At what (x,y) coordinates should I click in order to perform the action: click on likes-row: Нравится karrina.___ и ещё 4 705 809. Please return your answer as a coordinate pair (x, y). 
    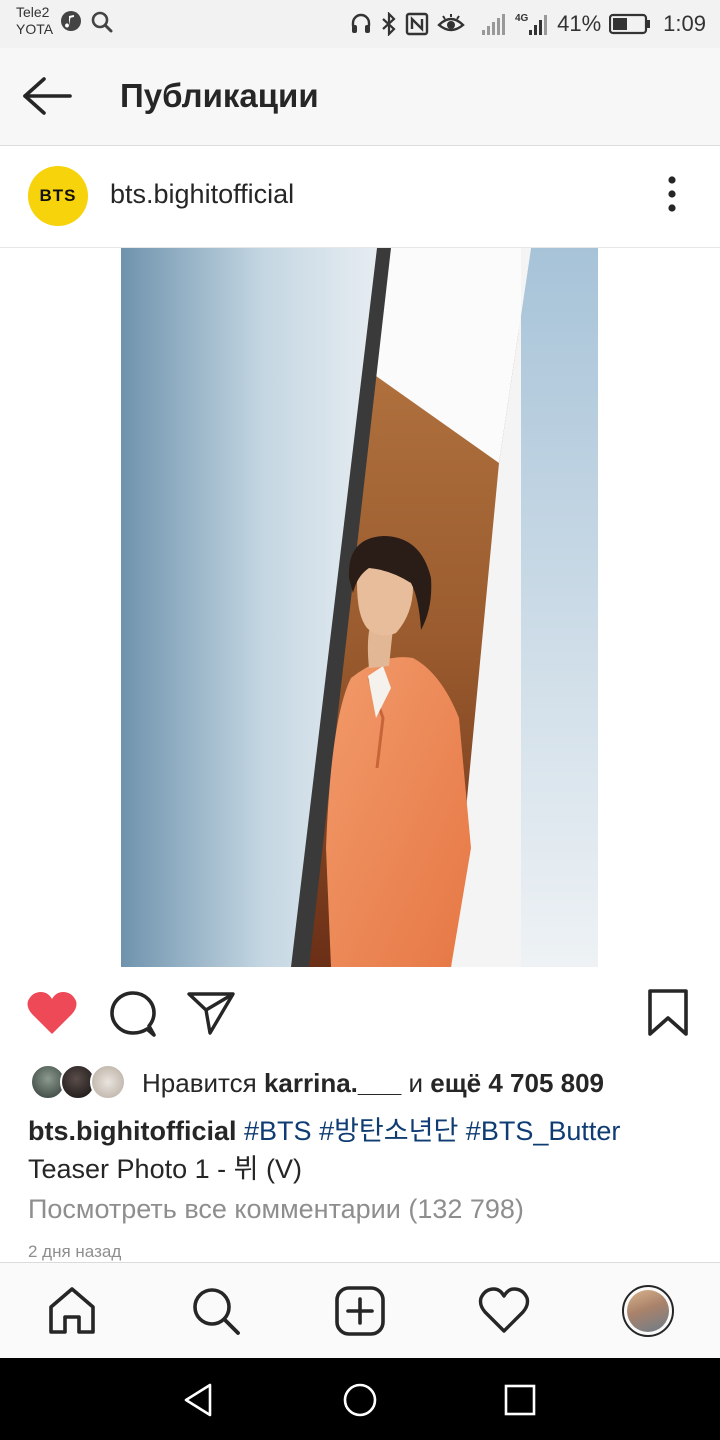
    Looking at the image, I should click on (370, 1083).